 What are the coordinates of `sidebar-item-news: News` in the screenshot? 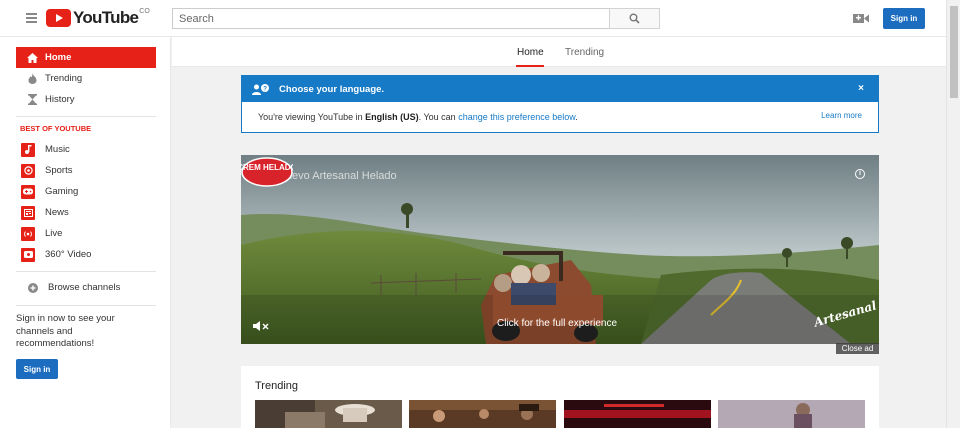 It's located at (86, 212).